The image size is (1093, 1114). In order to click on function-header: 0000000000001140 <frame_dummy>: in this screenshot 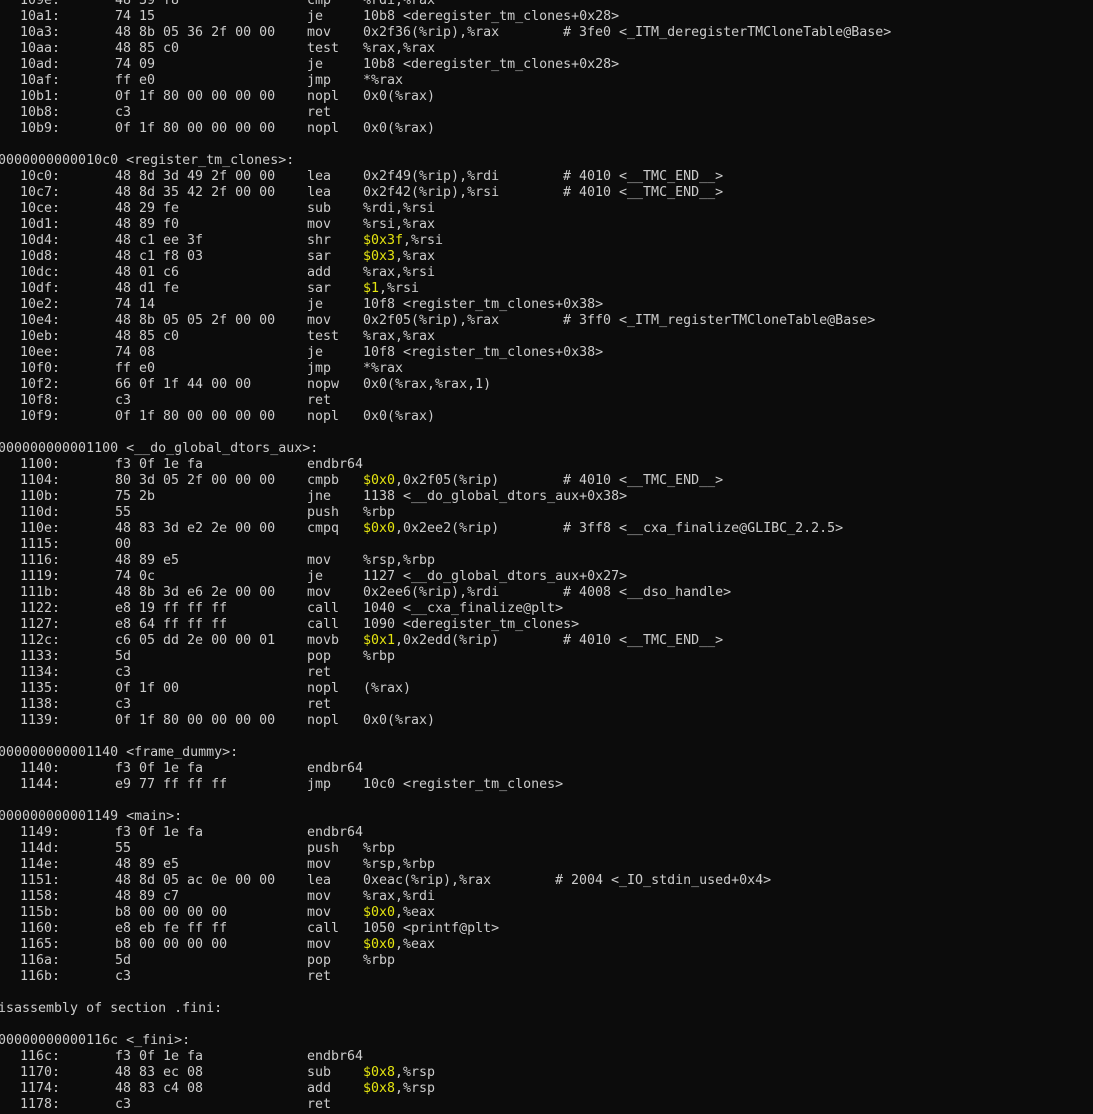, I will do `click(546, 753)`.